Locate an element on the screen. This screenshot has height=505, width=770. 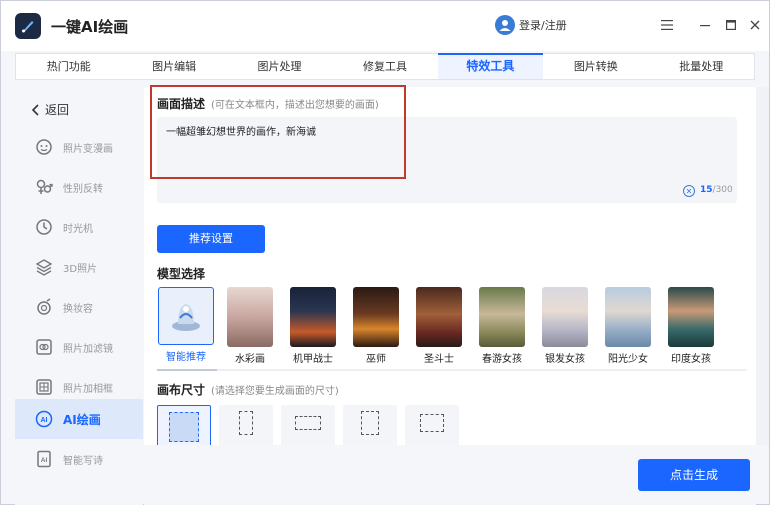
layers-icon is located at coordinates (44, 267).